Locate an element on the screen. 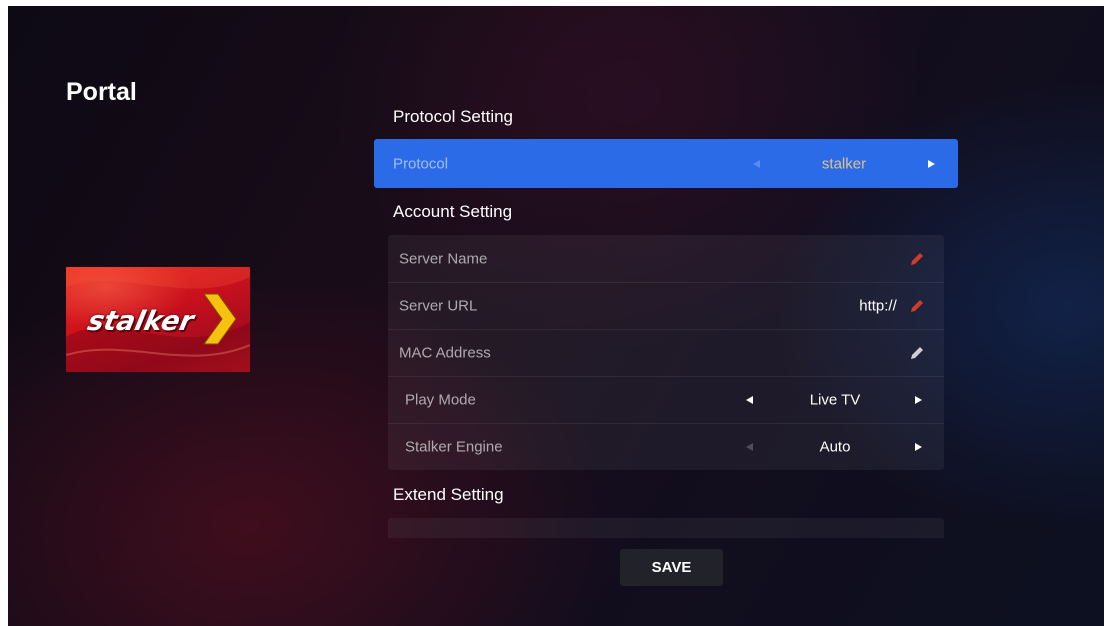 This screenshot has width=1110, height=626. protocol-value: stalker is located at coordinates (844, 163).